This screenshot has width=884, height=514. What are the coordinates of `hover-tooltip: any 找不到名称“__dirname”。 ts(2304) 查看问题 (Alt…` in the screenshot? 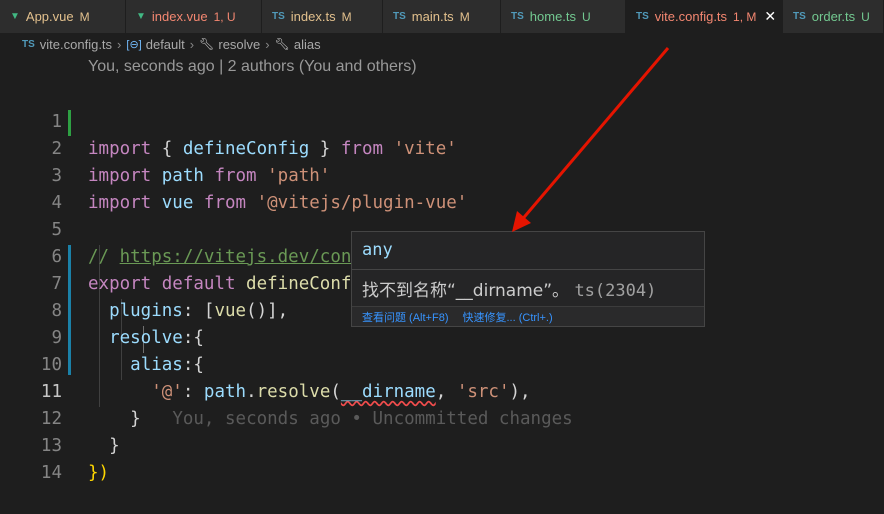 It's located at (528, 279).